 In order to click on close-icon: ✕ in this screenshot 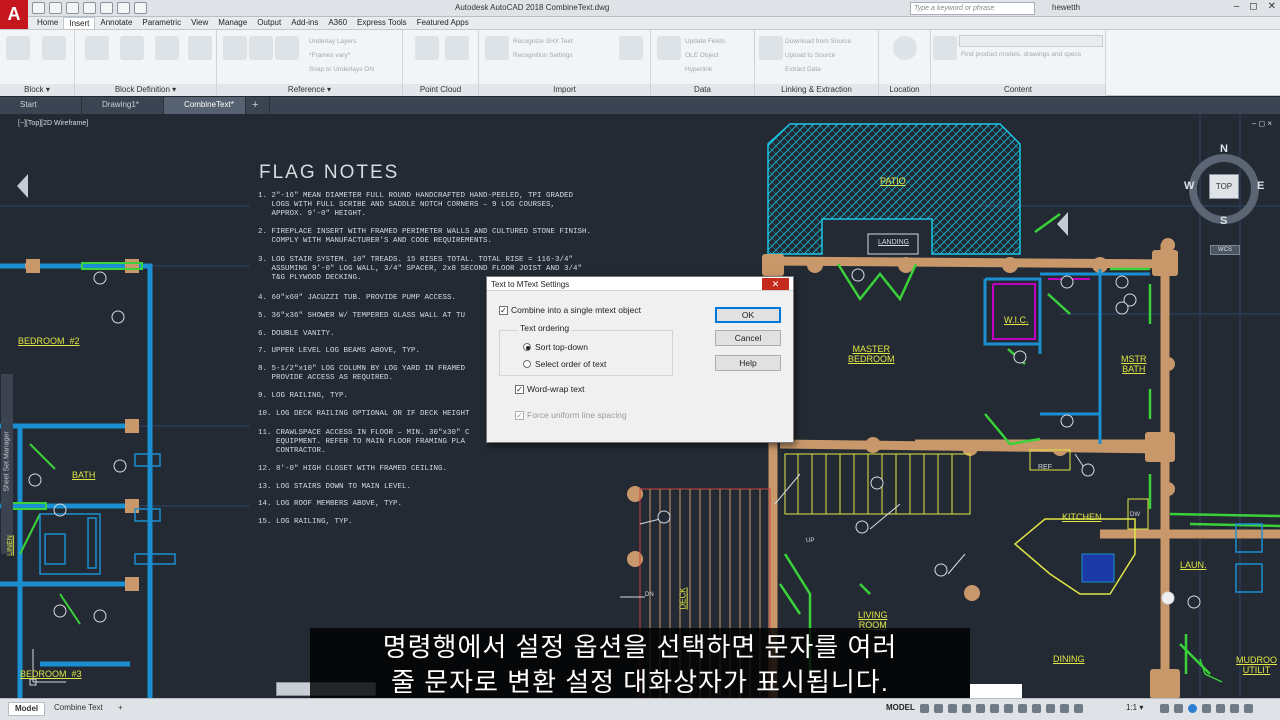, I will do `click(1272, 6)`.